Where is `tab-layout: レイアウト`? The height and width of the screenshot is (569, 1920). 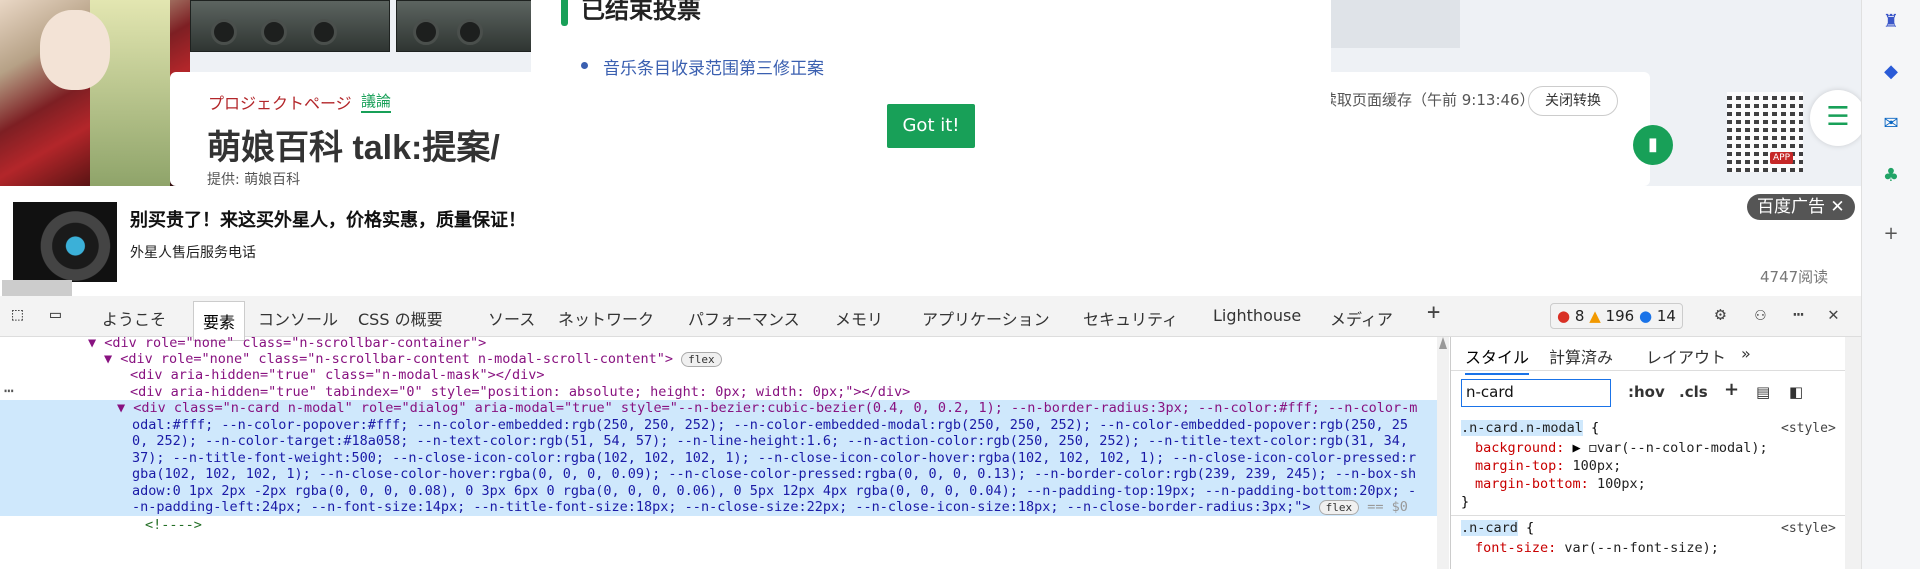 tab-layout: レイアウト is located at coordinates (1686, 356).